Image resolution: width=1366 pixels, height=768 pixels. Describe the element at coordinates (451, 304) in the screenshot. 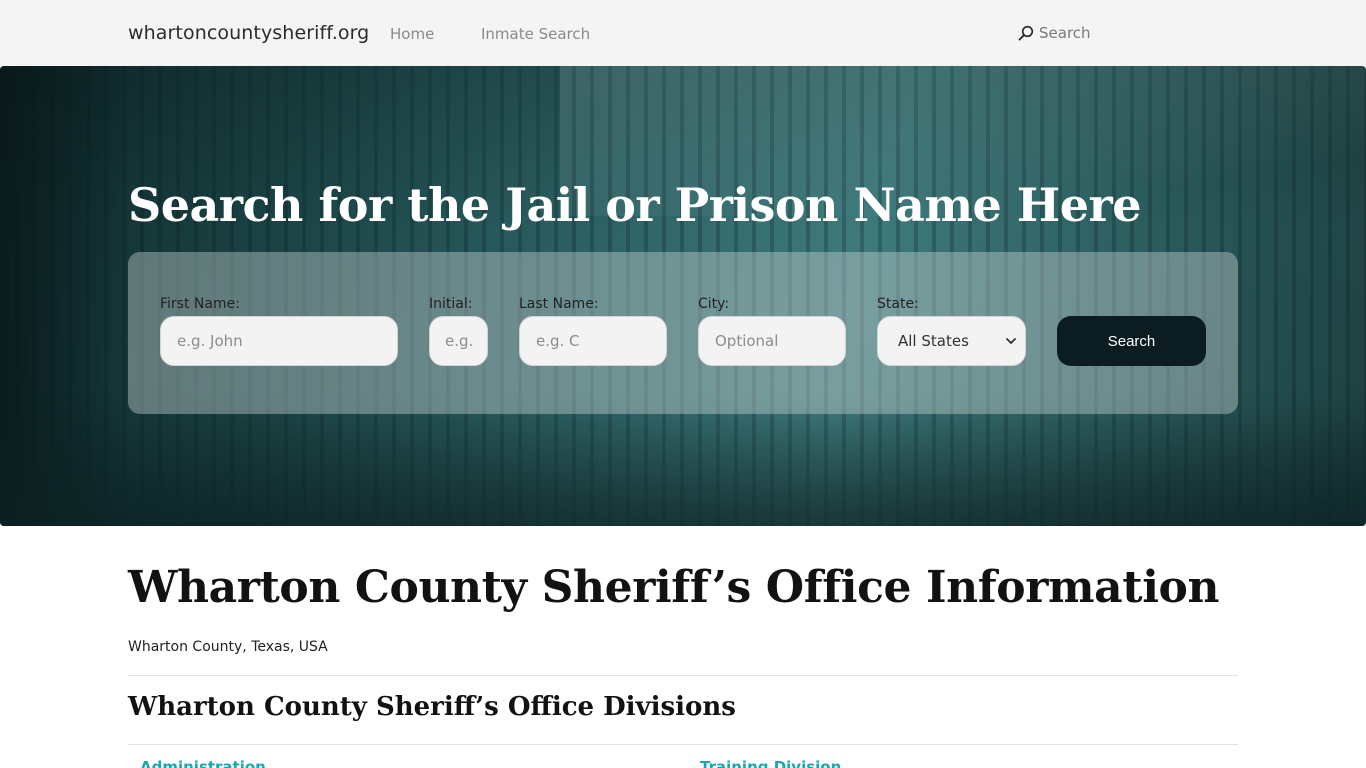

I see `initial-label: Initial:` at that location.